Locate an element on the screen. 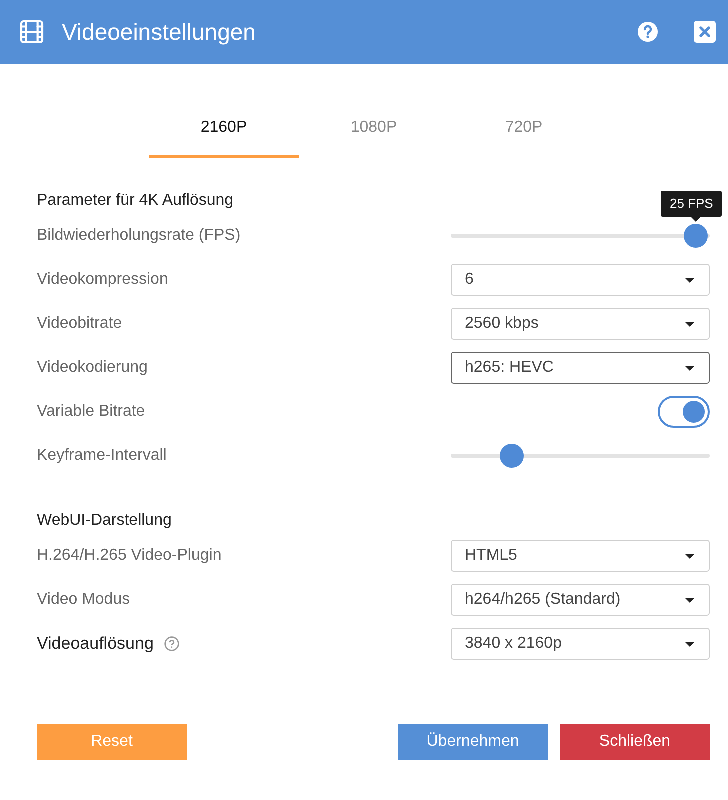 This screenshot has height=800, width=728. resolution-tab: 720P is located at coordinates (524, 129).